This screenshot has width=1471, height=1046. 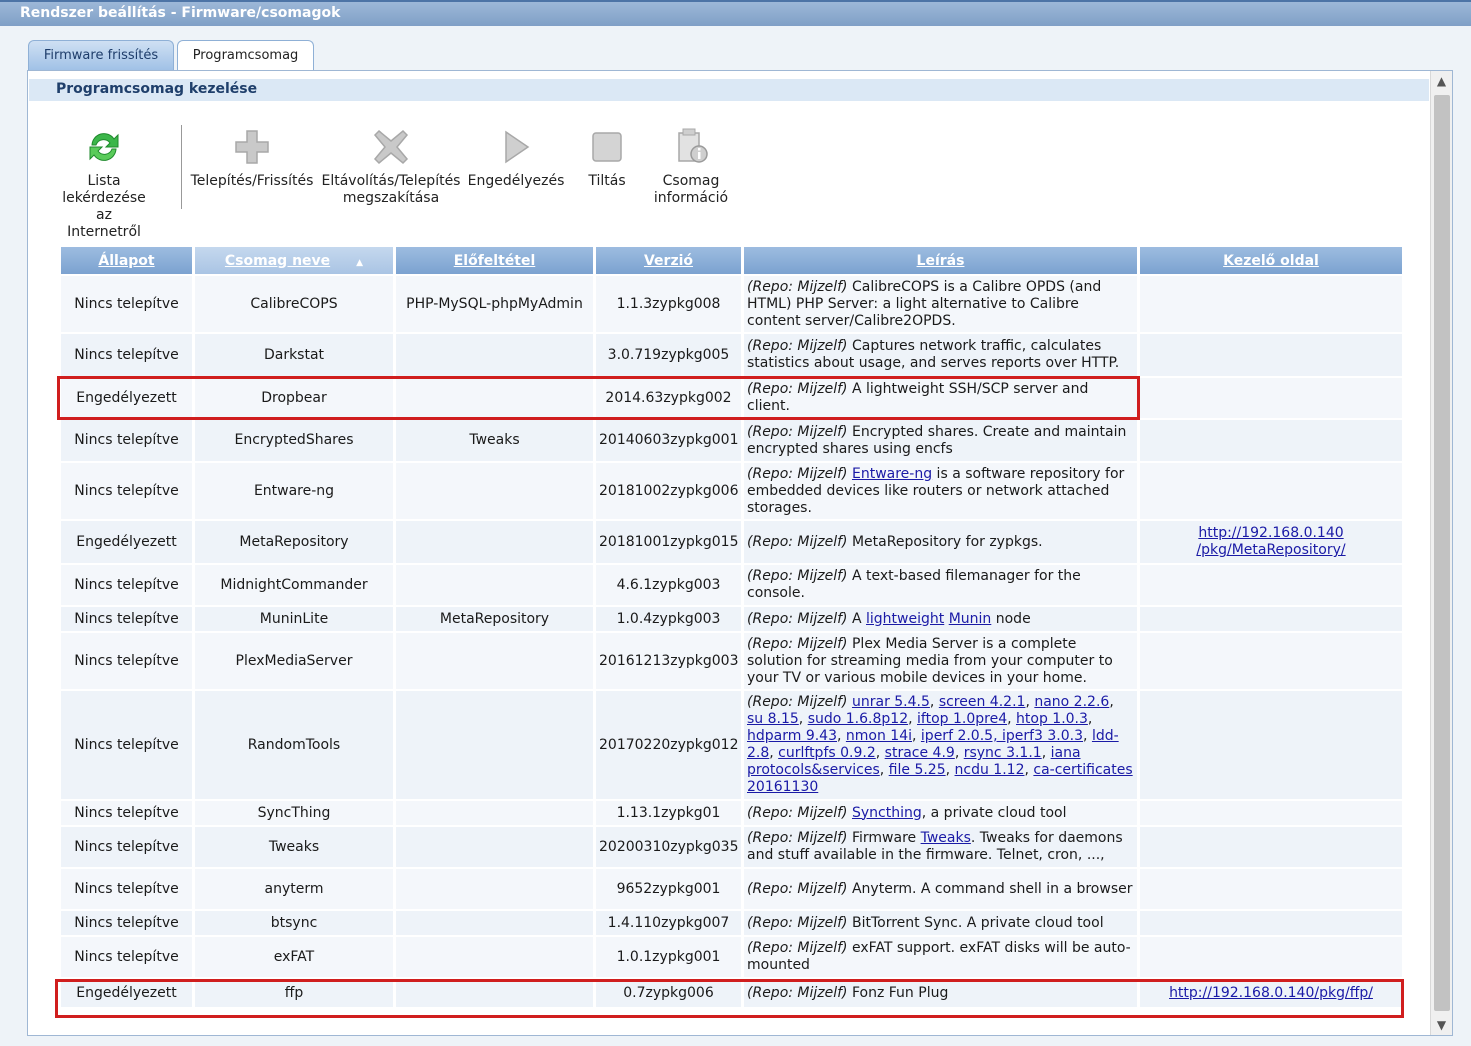 I want to click on cell-status: Engedélyezett, so click(x=126, y=543).